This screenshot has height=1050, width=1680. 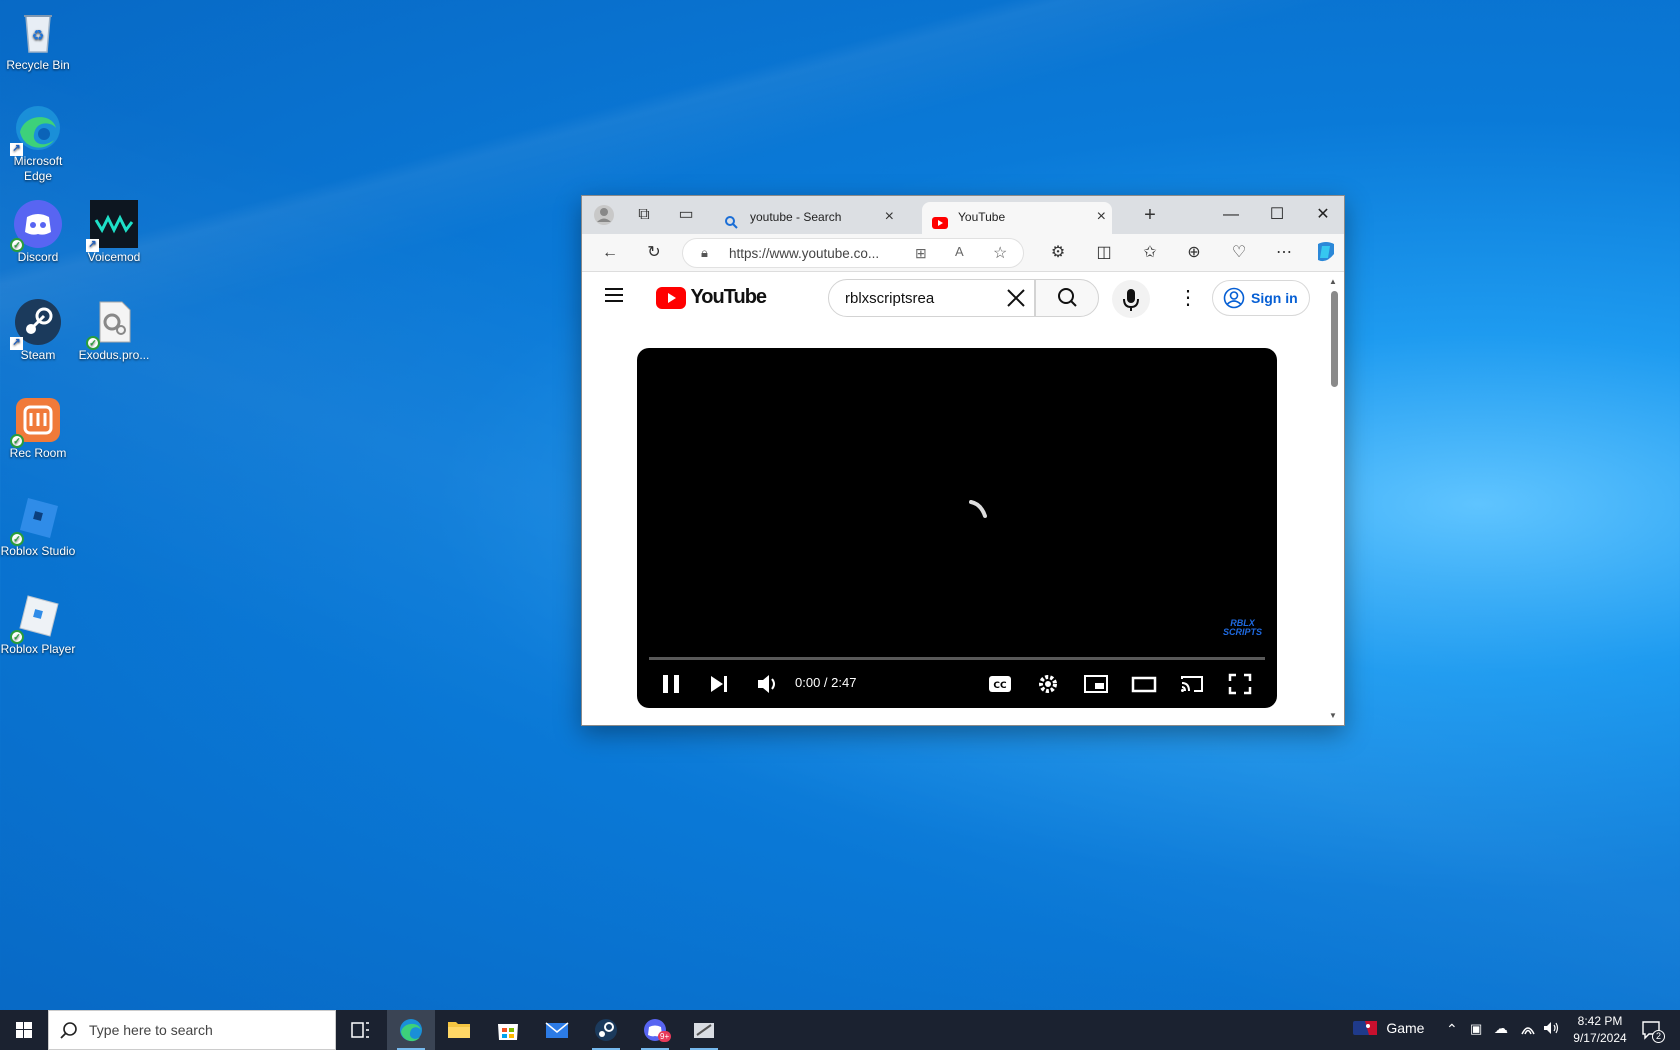 What do you see at coordinates (1333, 715) in the screenshot?
I see `scroll-down-icon: ▼` at bounding box center [1333, 715].